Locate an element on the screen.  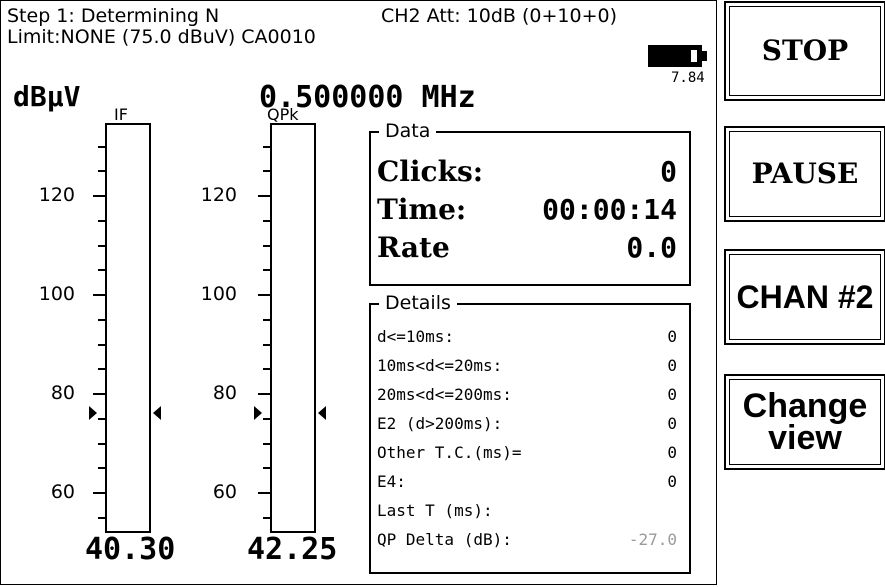
details-panel-title: Details is located at coordinates (418, 303).